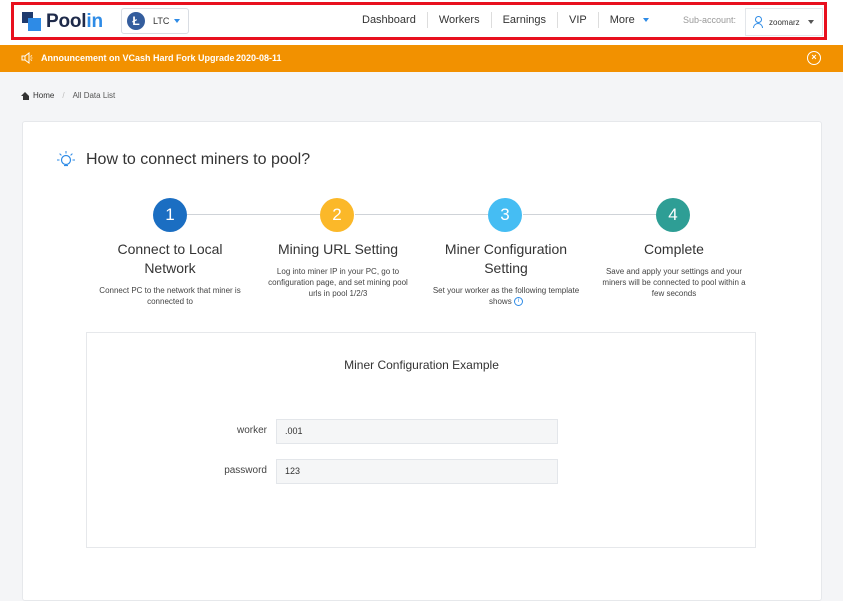 This screenshot has width=843, height=601. I want to click on user-icon, so click(758, 22).